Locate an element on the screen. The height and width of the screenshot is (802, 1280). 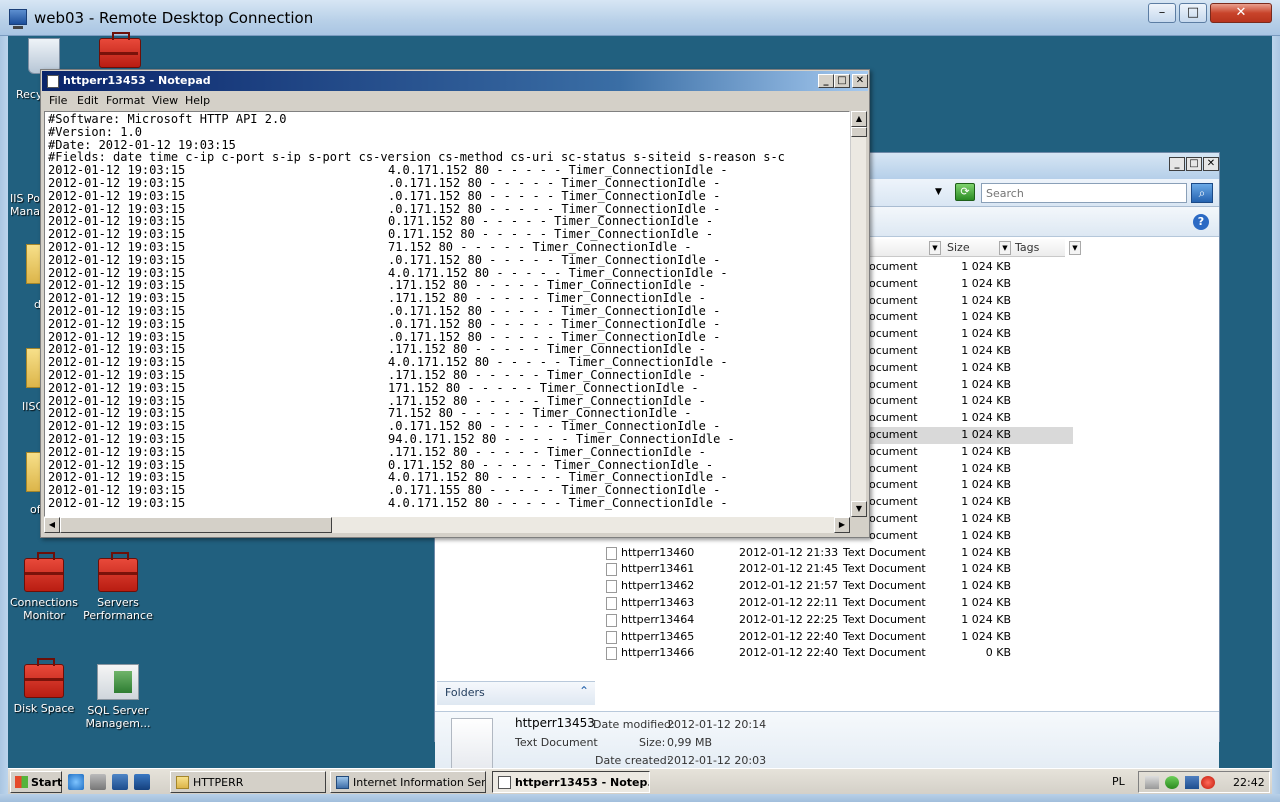
column-header-tags: Tags is located at coordinates (1027, 247).